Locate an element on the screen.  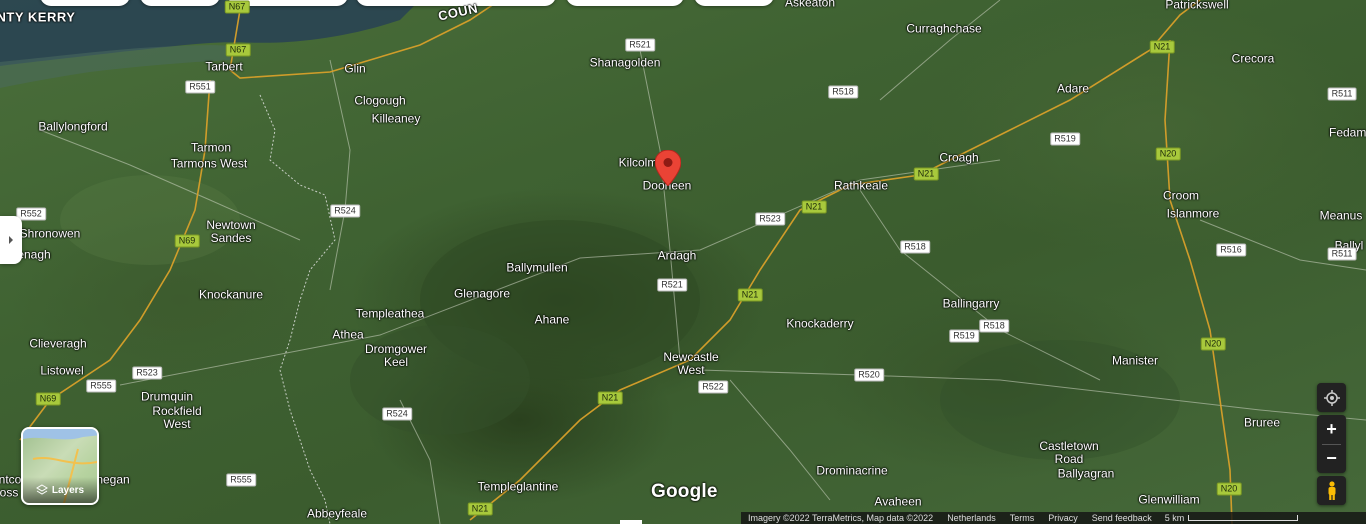
place-label: Croagh is located at coordinates (959, 157).